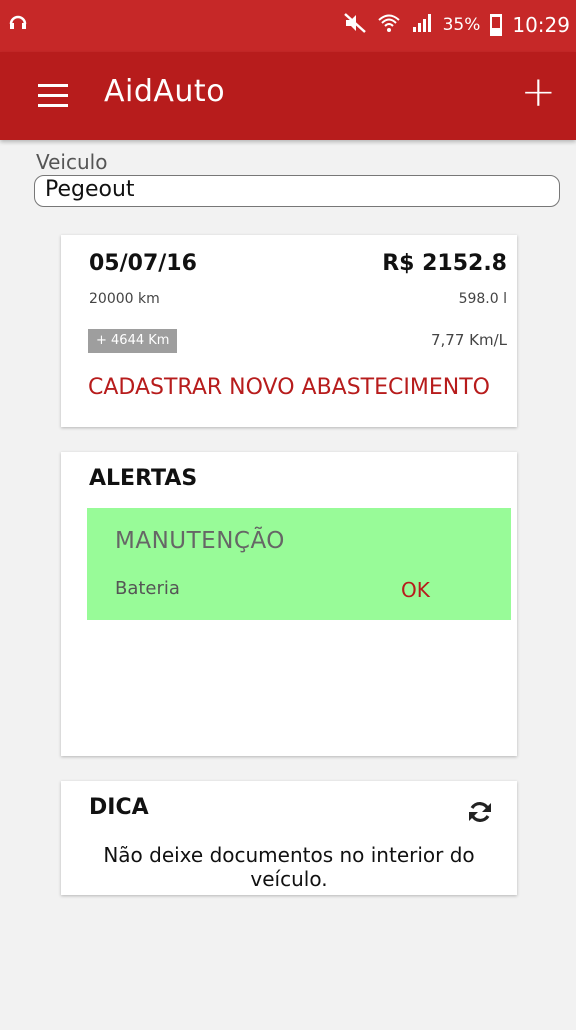 The image size is (576, 1030). What do you see at coordinates (482, 299) in the screenshot?
I see `liters-value: 598.0 l` at bounding box center [482, 299].